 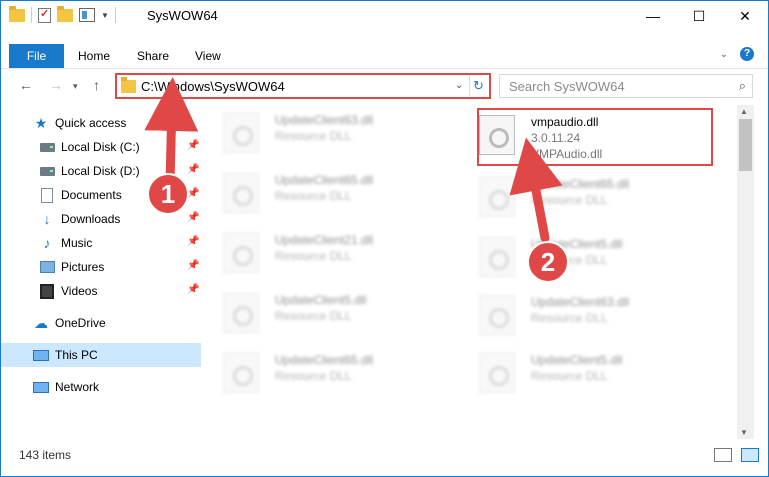 What do you see at coordinates (41, 387) in the screenshot?
I see `network-icon` at bounding box center [41, 387].